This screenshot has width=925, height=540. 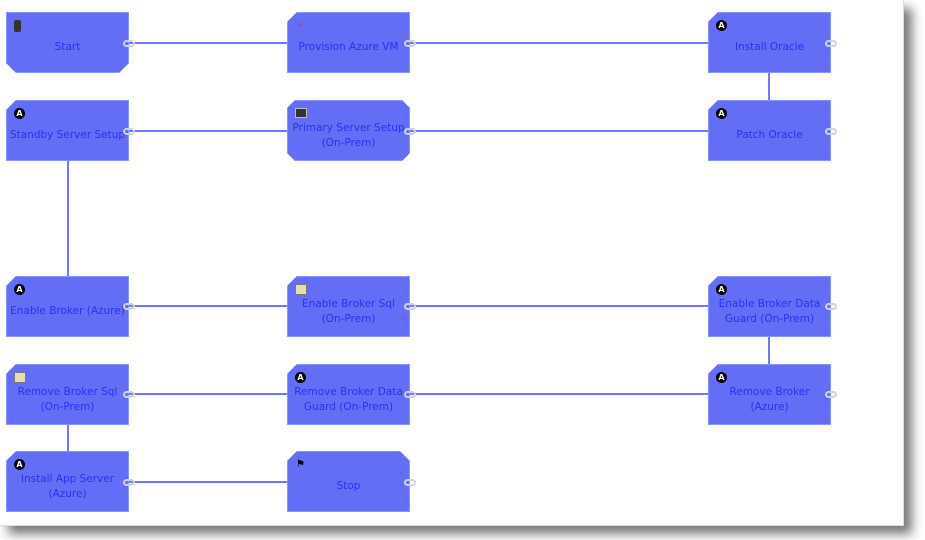 I want to click on node-start: Start, so click(x=67, y=42).